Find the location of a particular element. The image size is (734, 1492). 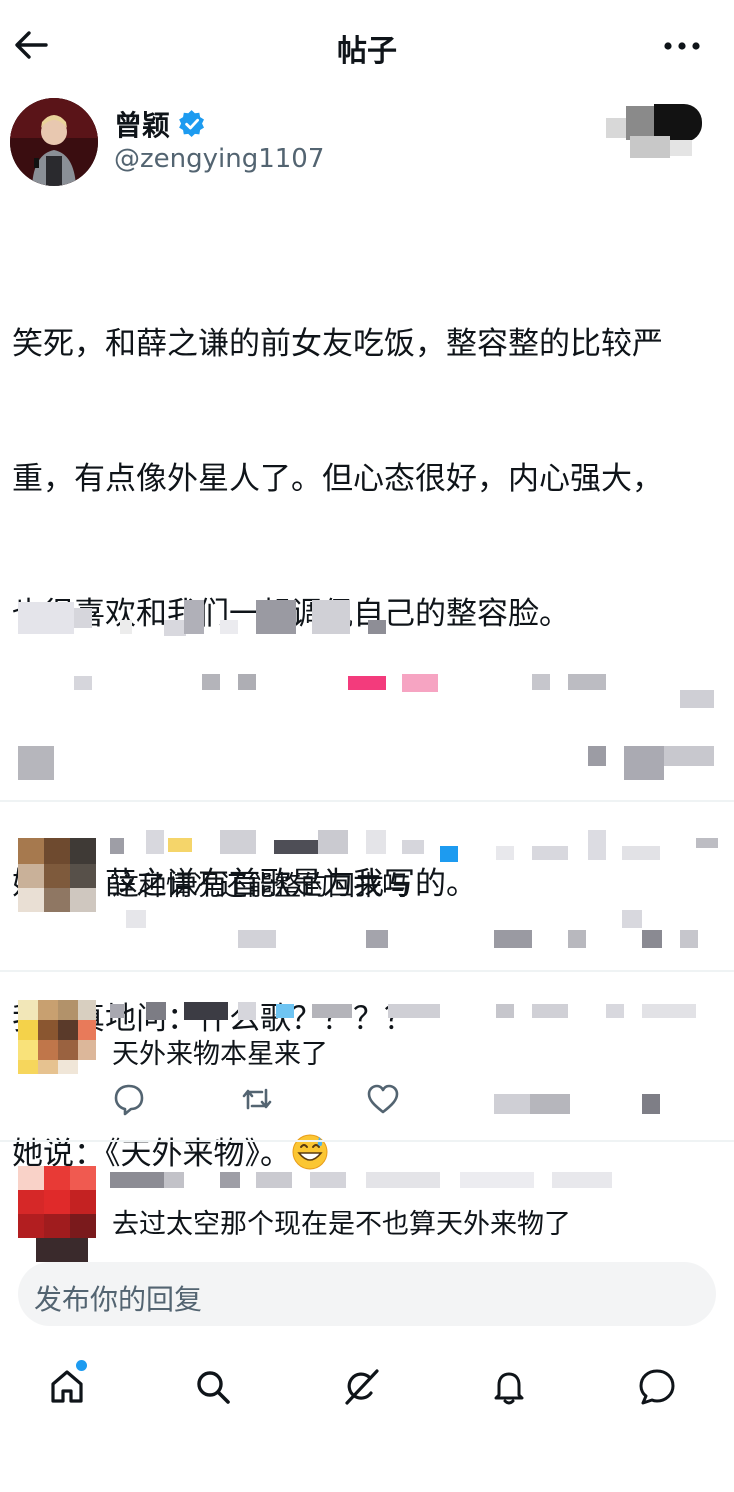

comment-icon is located at coordinates (129, 1099).